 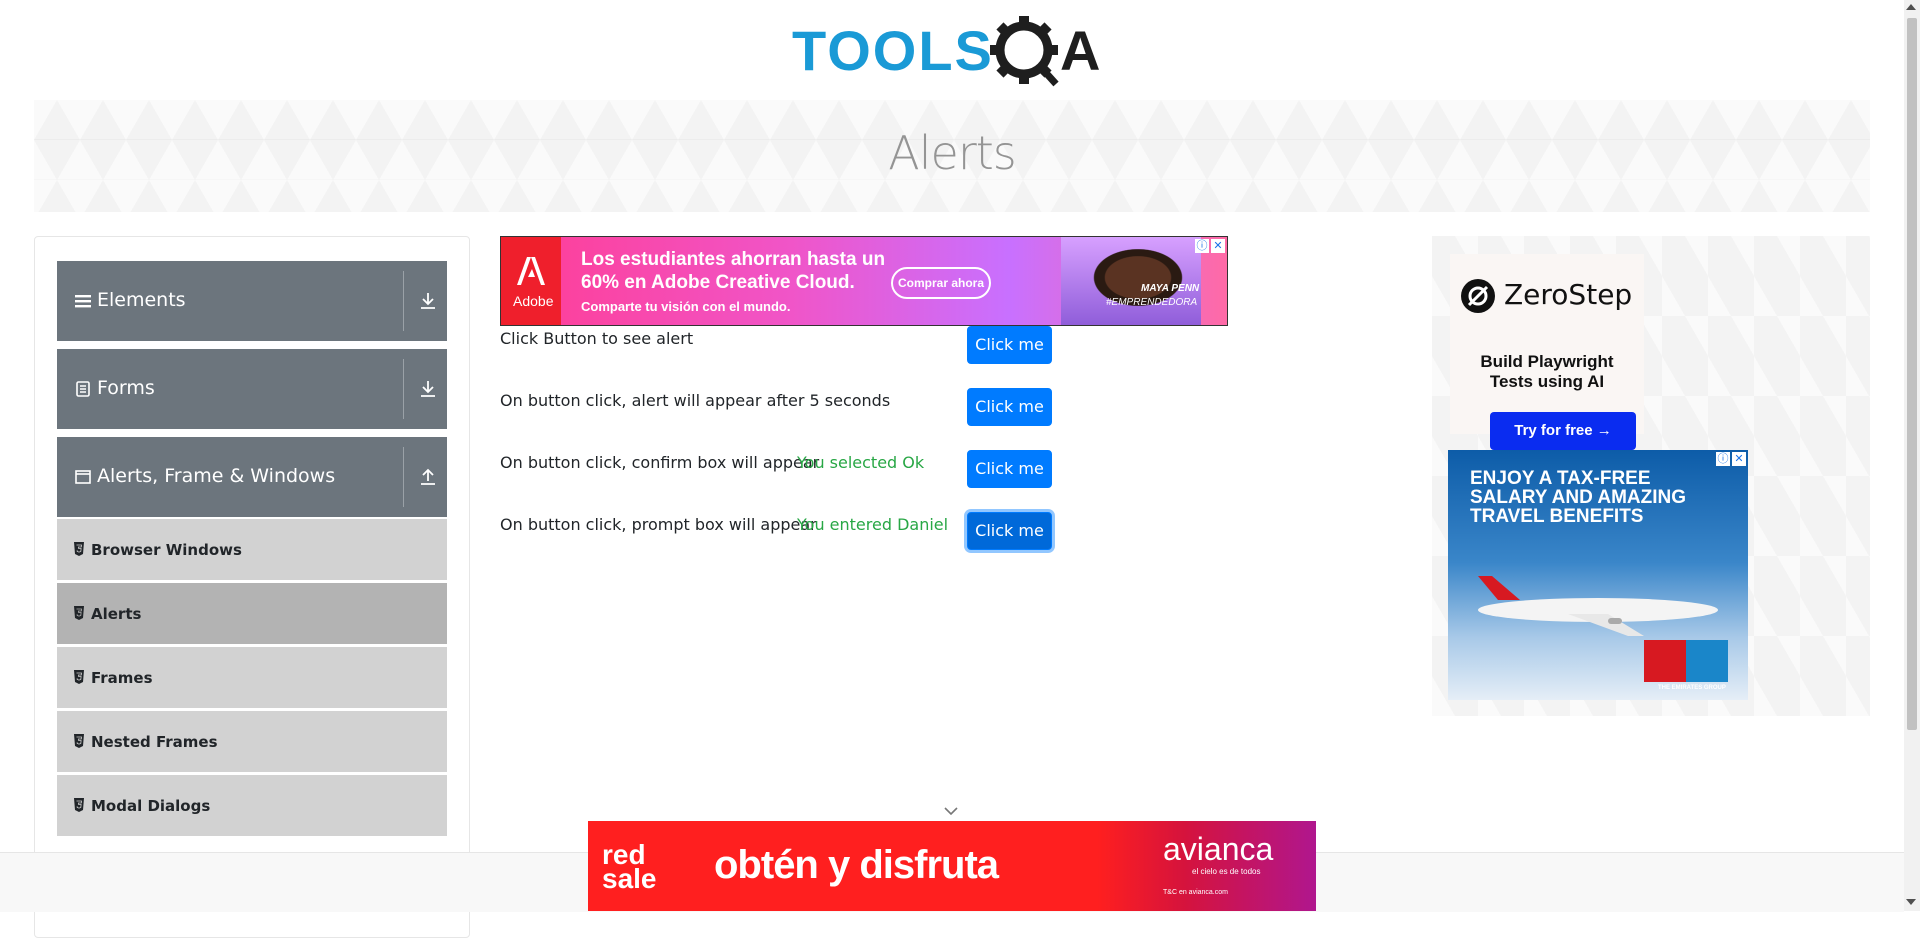 What do you see at coordinates (861, 462) in the screenshot?
I see `confirm-result: You selected Ok` at bounding box center [861, 462].